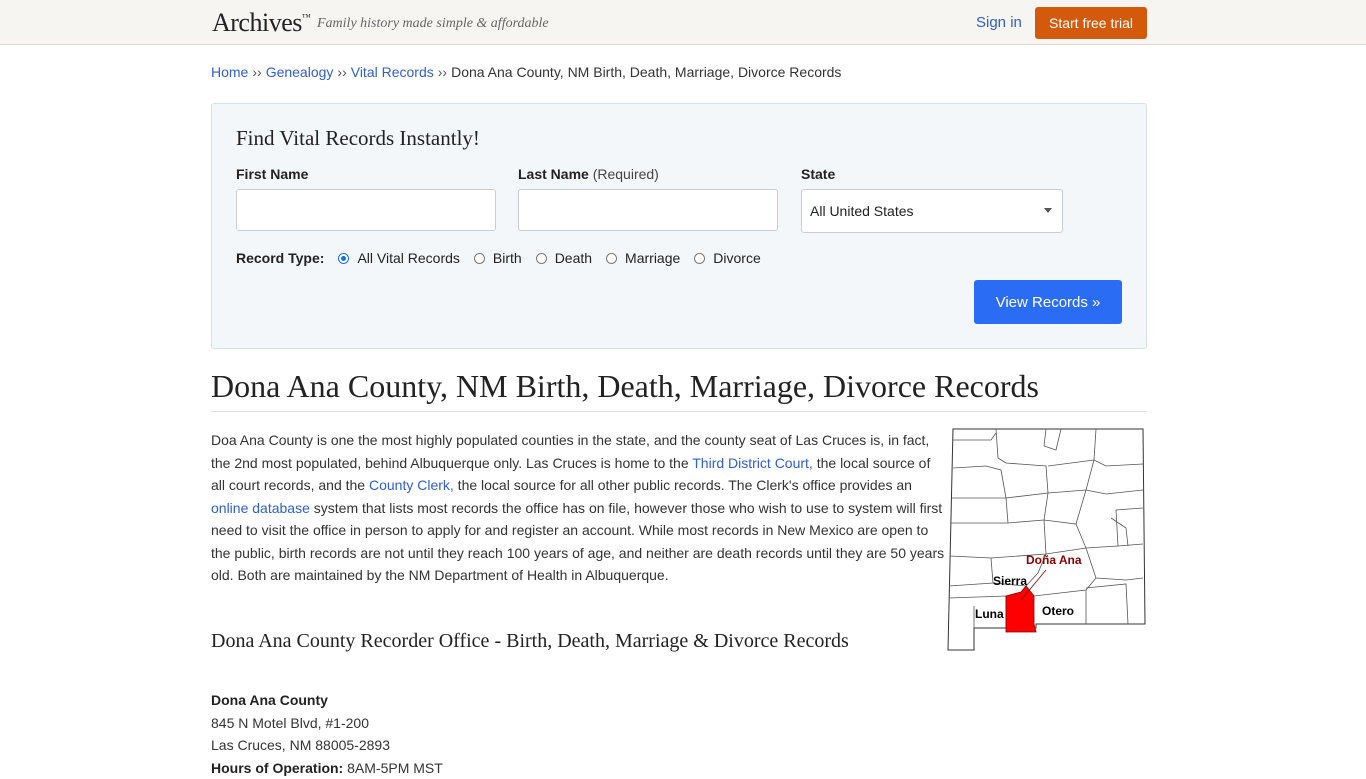  What do you see at coordinates (1010, 581) in the screenshot?
I see `map-label-sierra: Sierra` at bounding box center [1010, 581].